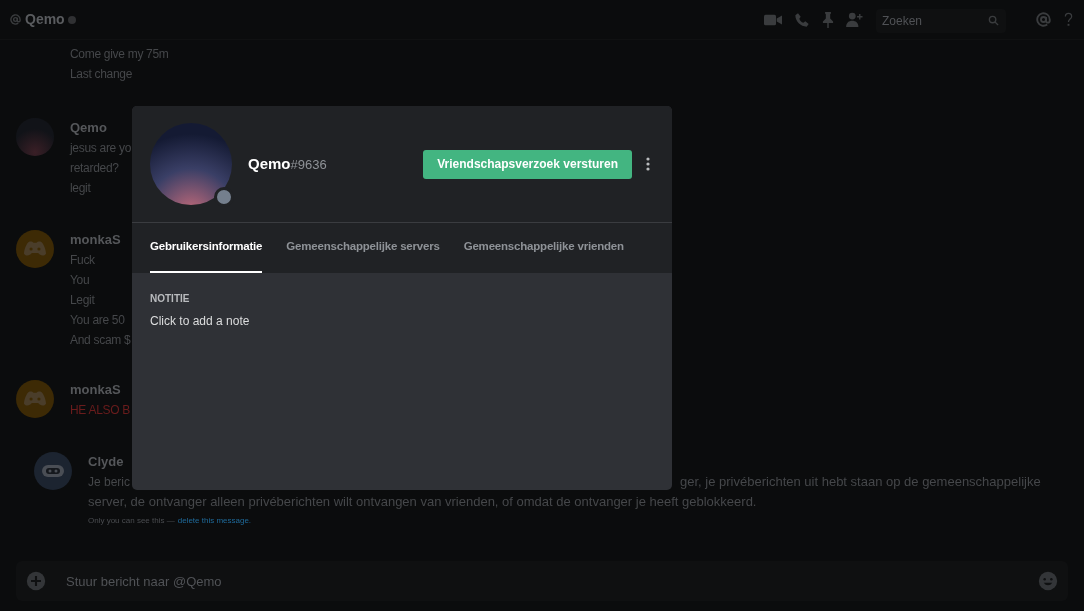 Image resolution: width=1084 pixels, height=611 pixels. Describe the element at coordinates (1043, 19) in the screenshot. I see `mention-icon` at that location.